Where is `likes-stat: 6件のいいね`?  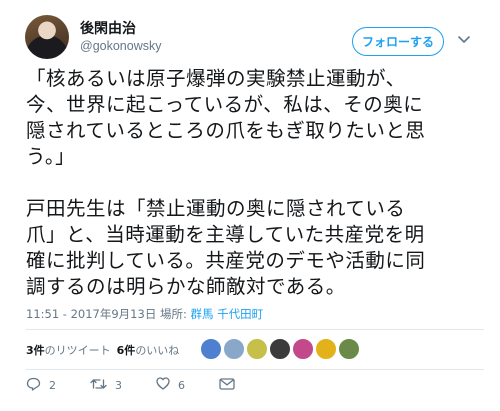 likes-stat: 6件のいいね is located at coordinates (148, 350).